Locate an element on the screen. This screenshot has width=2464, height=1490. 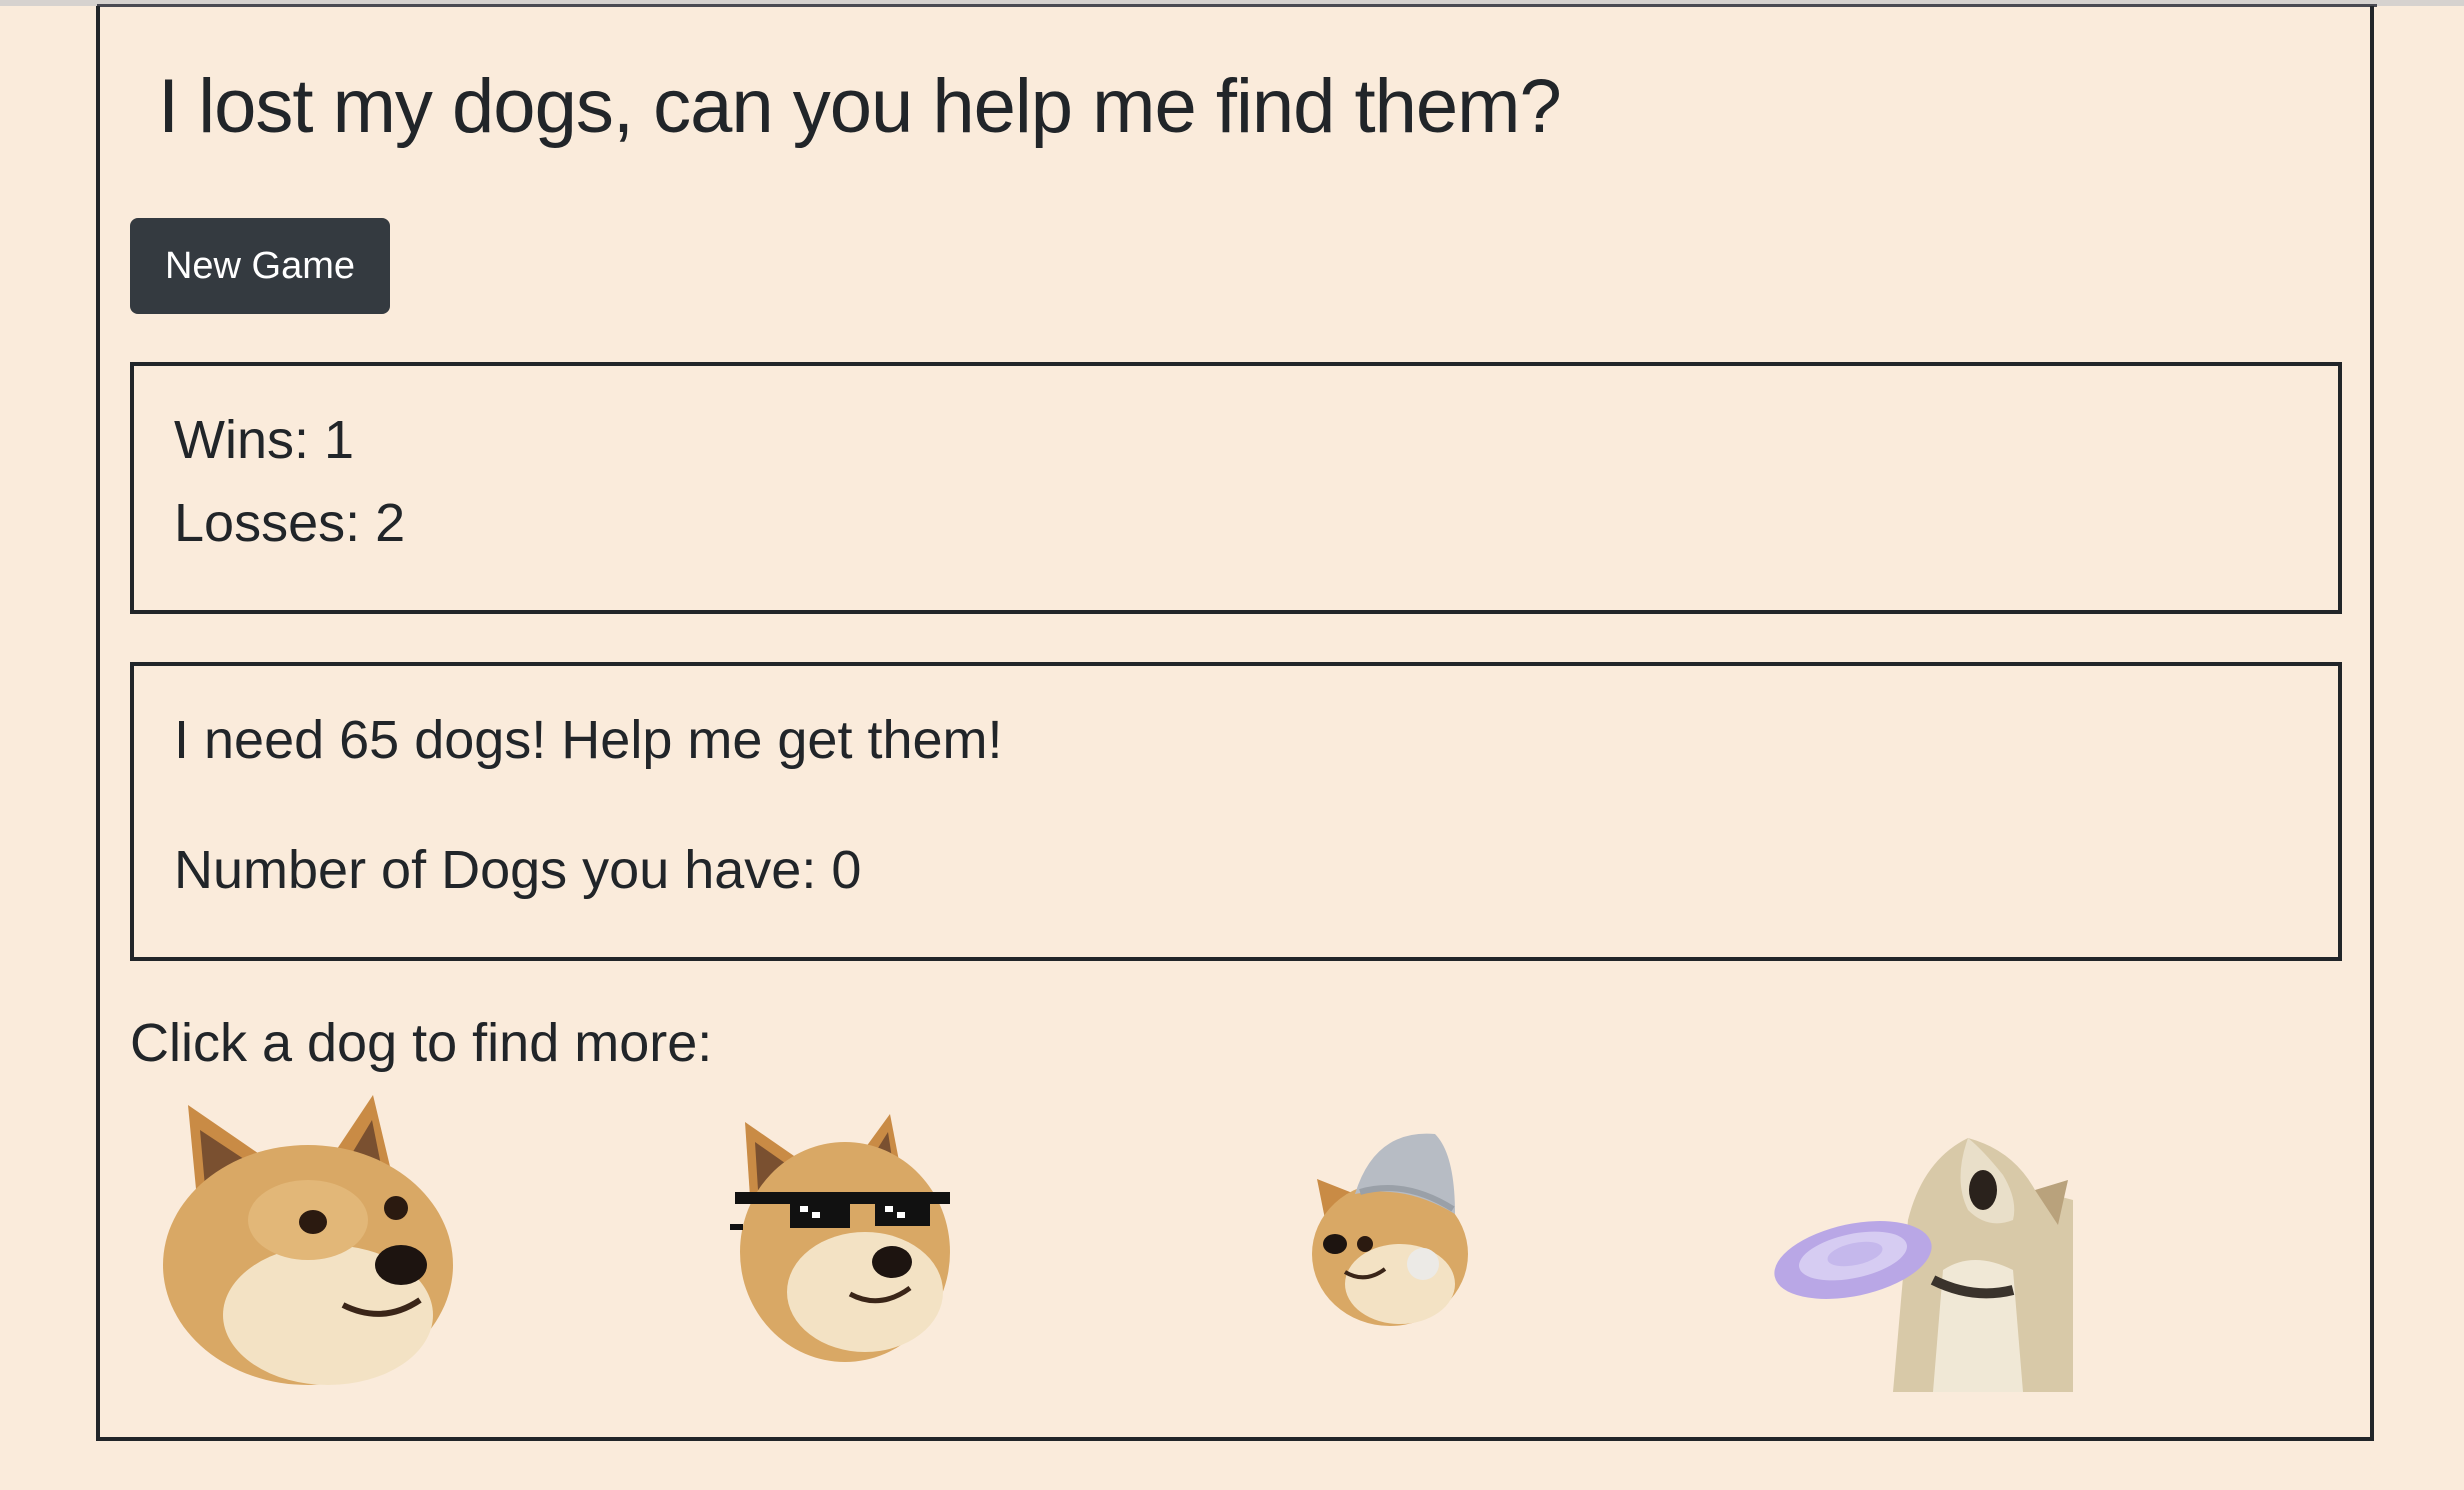
dog-button-doge-nightcap is located at coordinates (1395, 1229).